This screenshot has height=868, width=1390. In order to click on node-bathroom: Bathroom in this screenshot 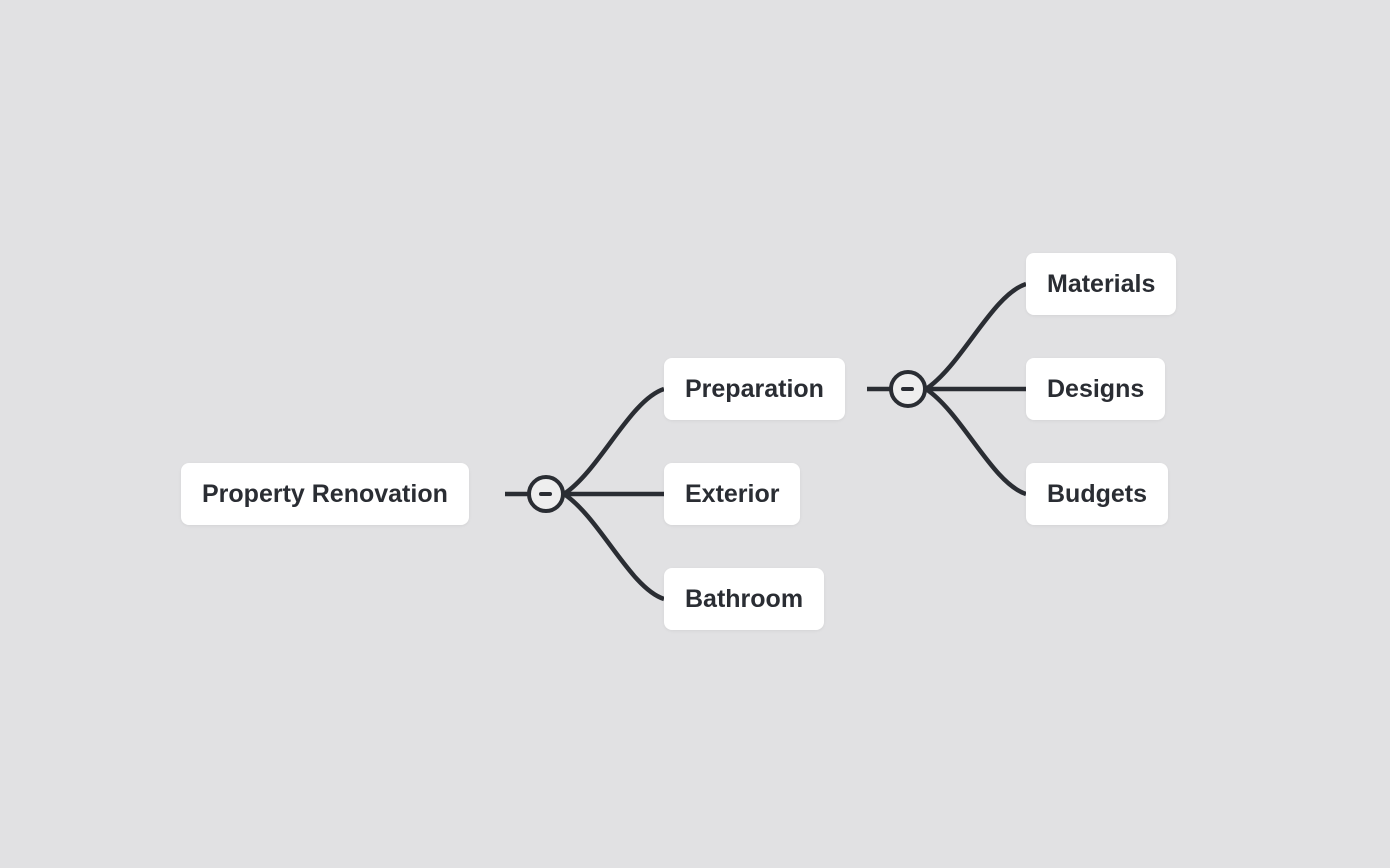, I will do `click(744, 599)`.